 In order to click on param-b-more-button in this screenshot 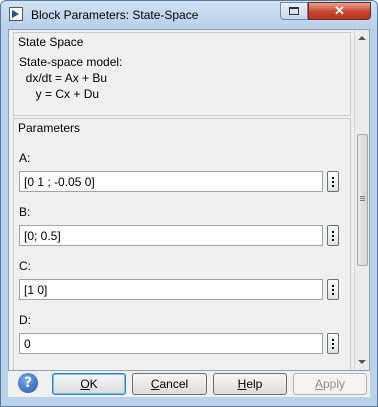, I will do `click(333, 235)`.